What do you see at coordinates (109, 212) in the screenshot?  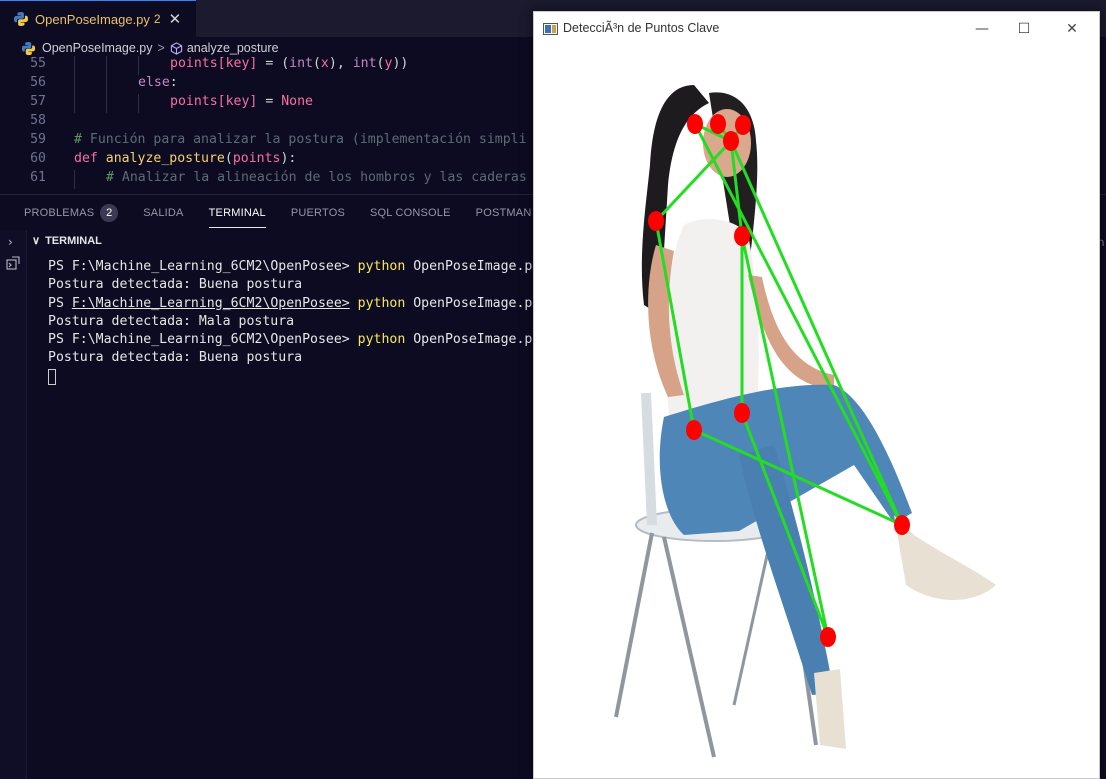 I see `problems-count-badge: 2` at bounding box center [109, 212].